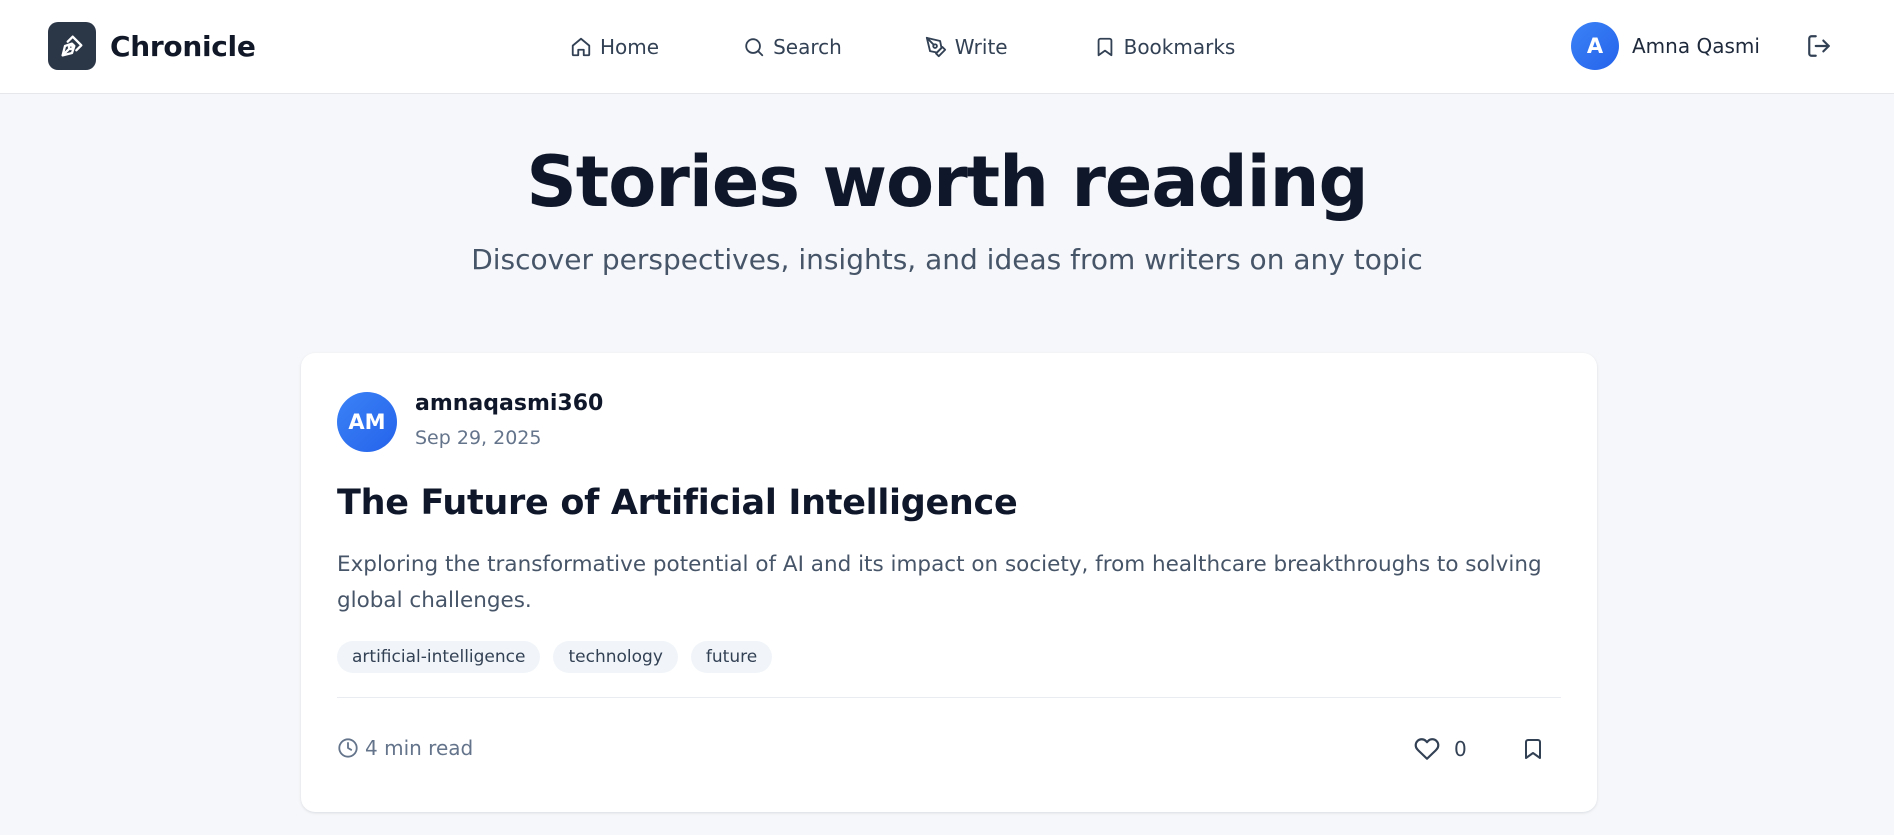  Describe the element at coordinates (439, 657) in the screenshot. I see `tag-chip: artificial-intelligence` at that location.